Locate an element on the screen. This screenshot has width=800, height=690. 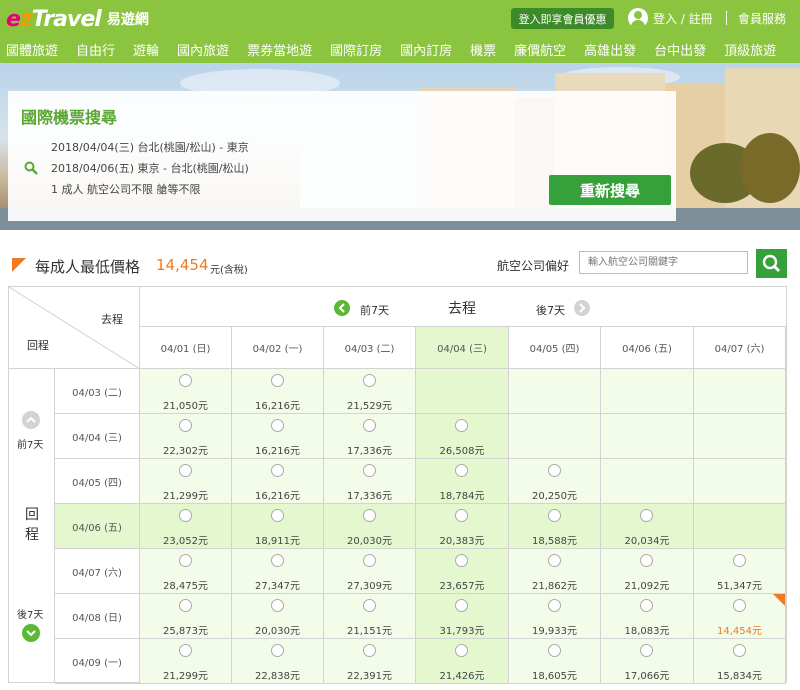
ez-travel-logo: ezTravel 易遊網 is located at coordinates (77, 19).